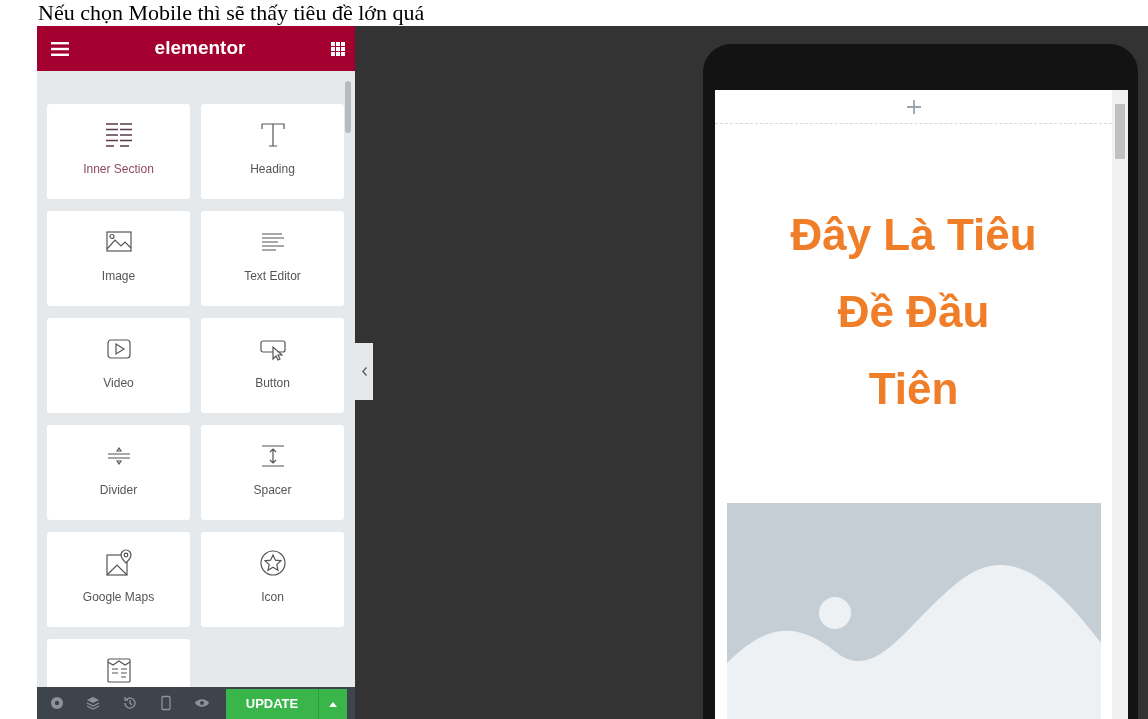 This screenshot has height=719, width=1148. What do you see at coordinates (118, 276) in the screenshot?
I see `widget-label: Image` at bounding box center [118, 276].